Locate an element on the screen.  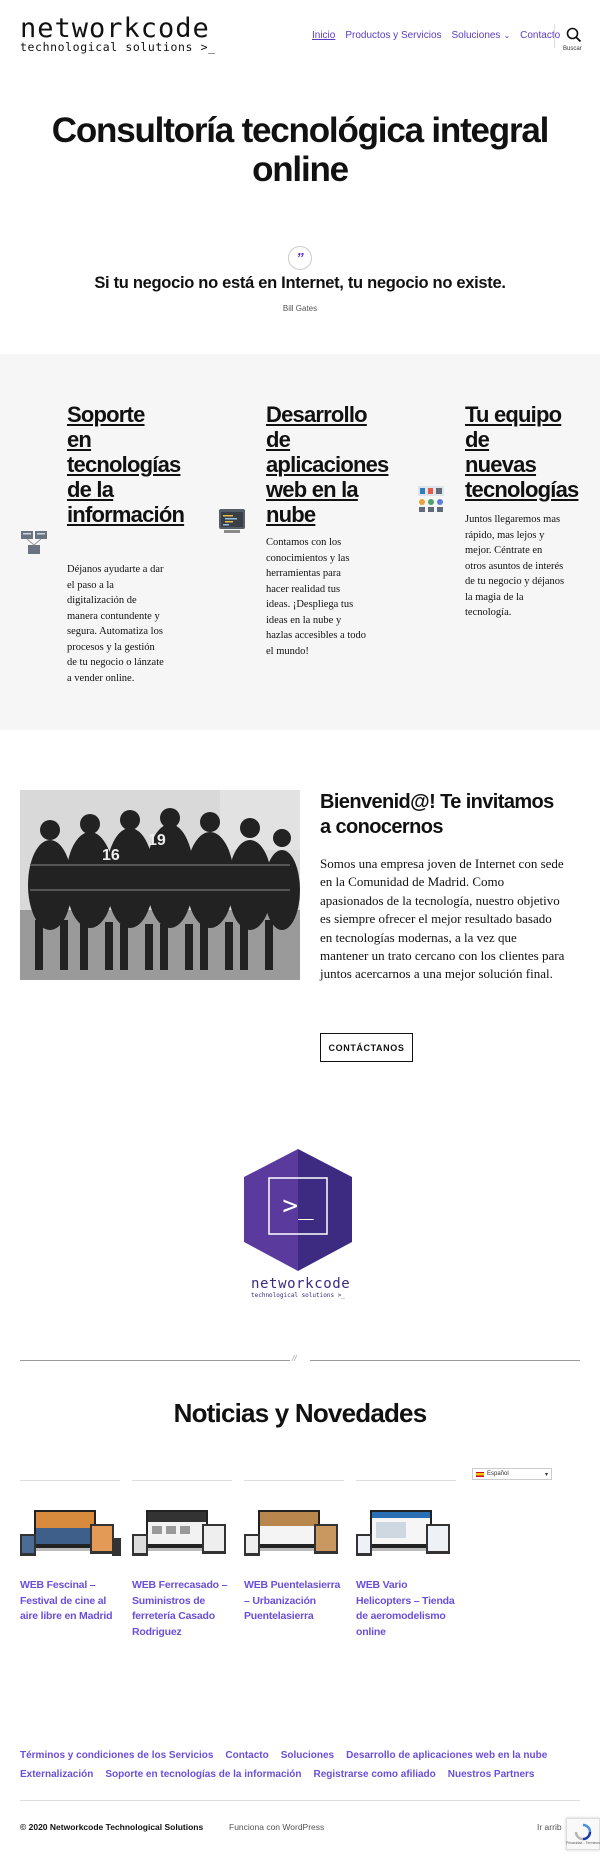
chevron-down-icon: ▾ is located at coordinates (546, 1474).